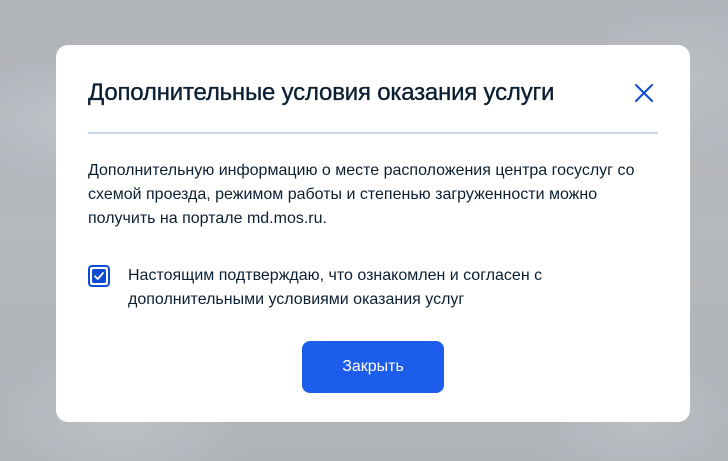  What do you see at coordinates (644, 93) in the screenshot?
I see `close-icon` at bounding box center [644, 93].